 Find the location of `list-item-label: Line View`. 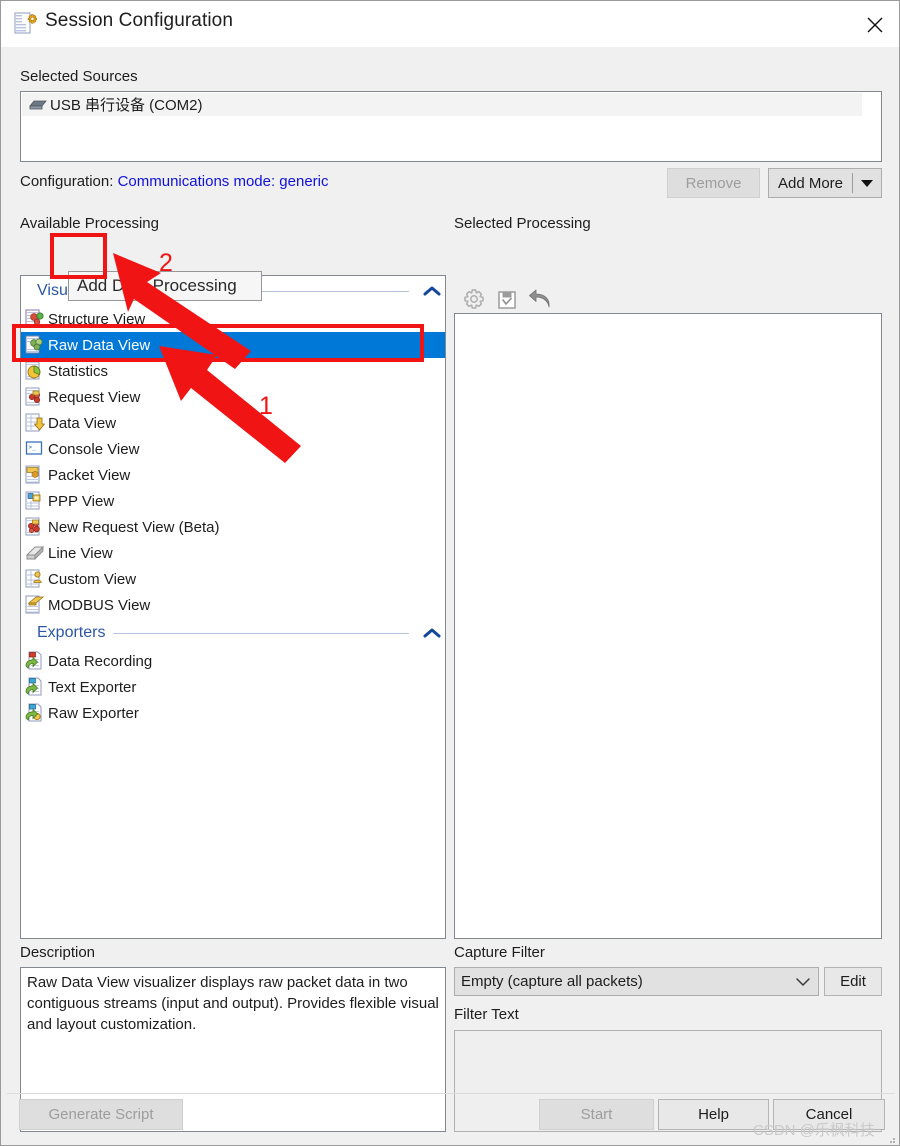

list-item-label: Line View is located at coordinates (80, 553).